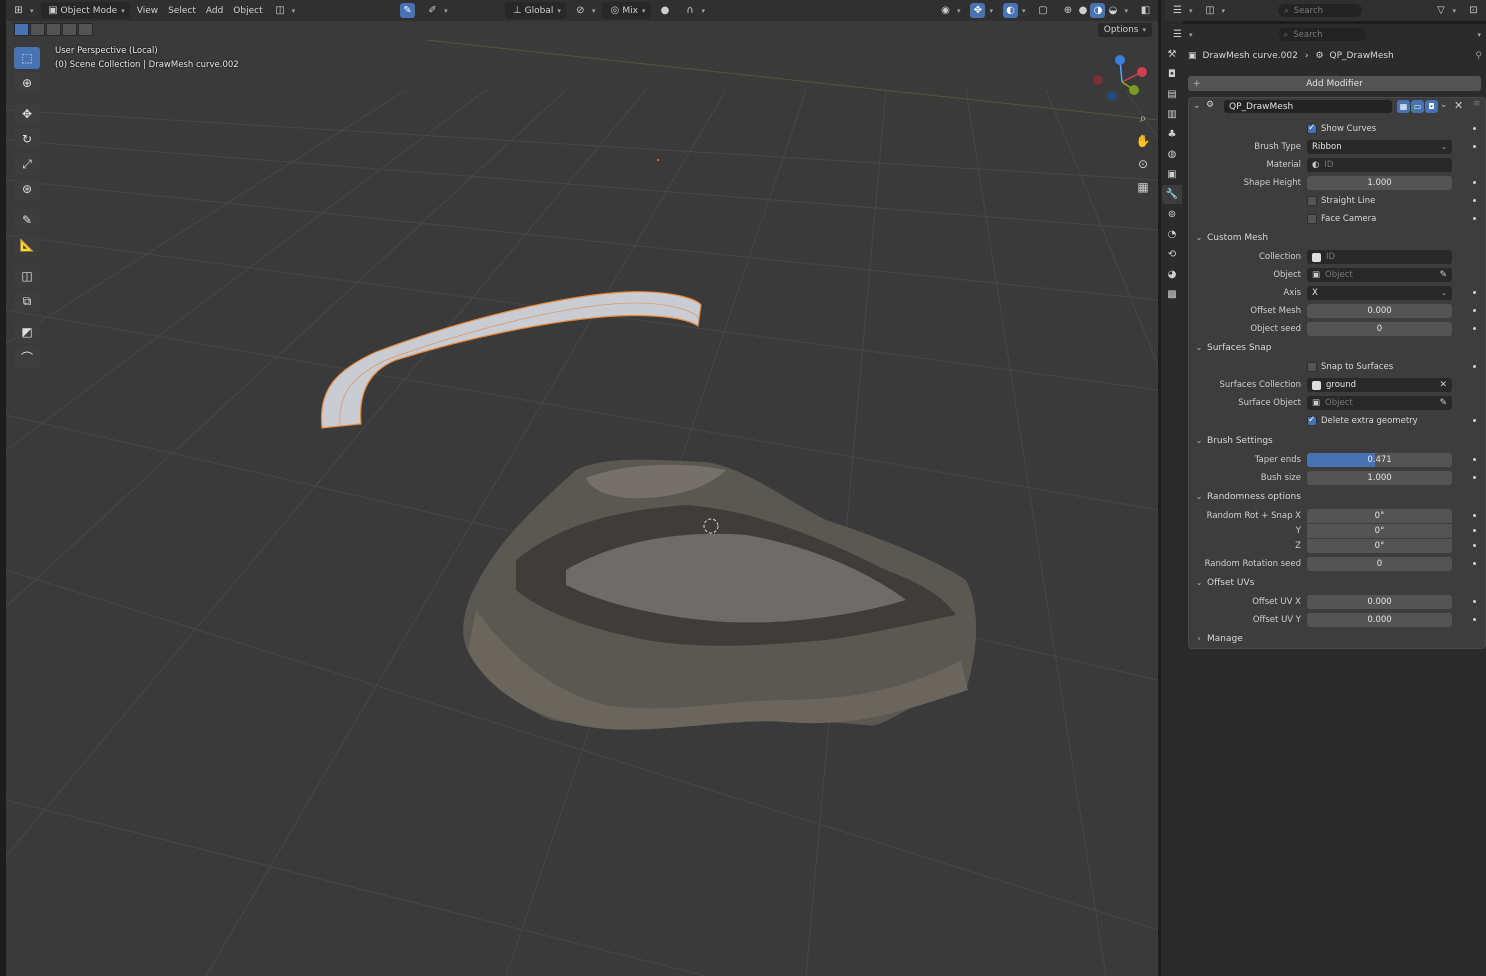 The width and height of the screenshot is (1486, 976). What do you see at coordinates (1379, 293) in the screenshot?
I see `axis-dropdown: X ⌄` at bounding box center [1379, 293].